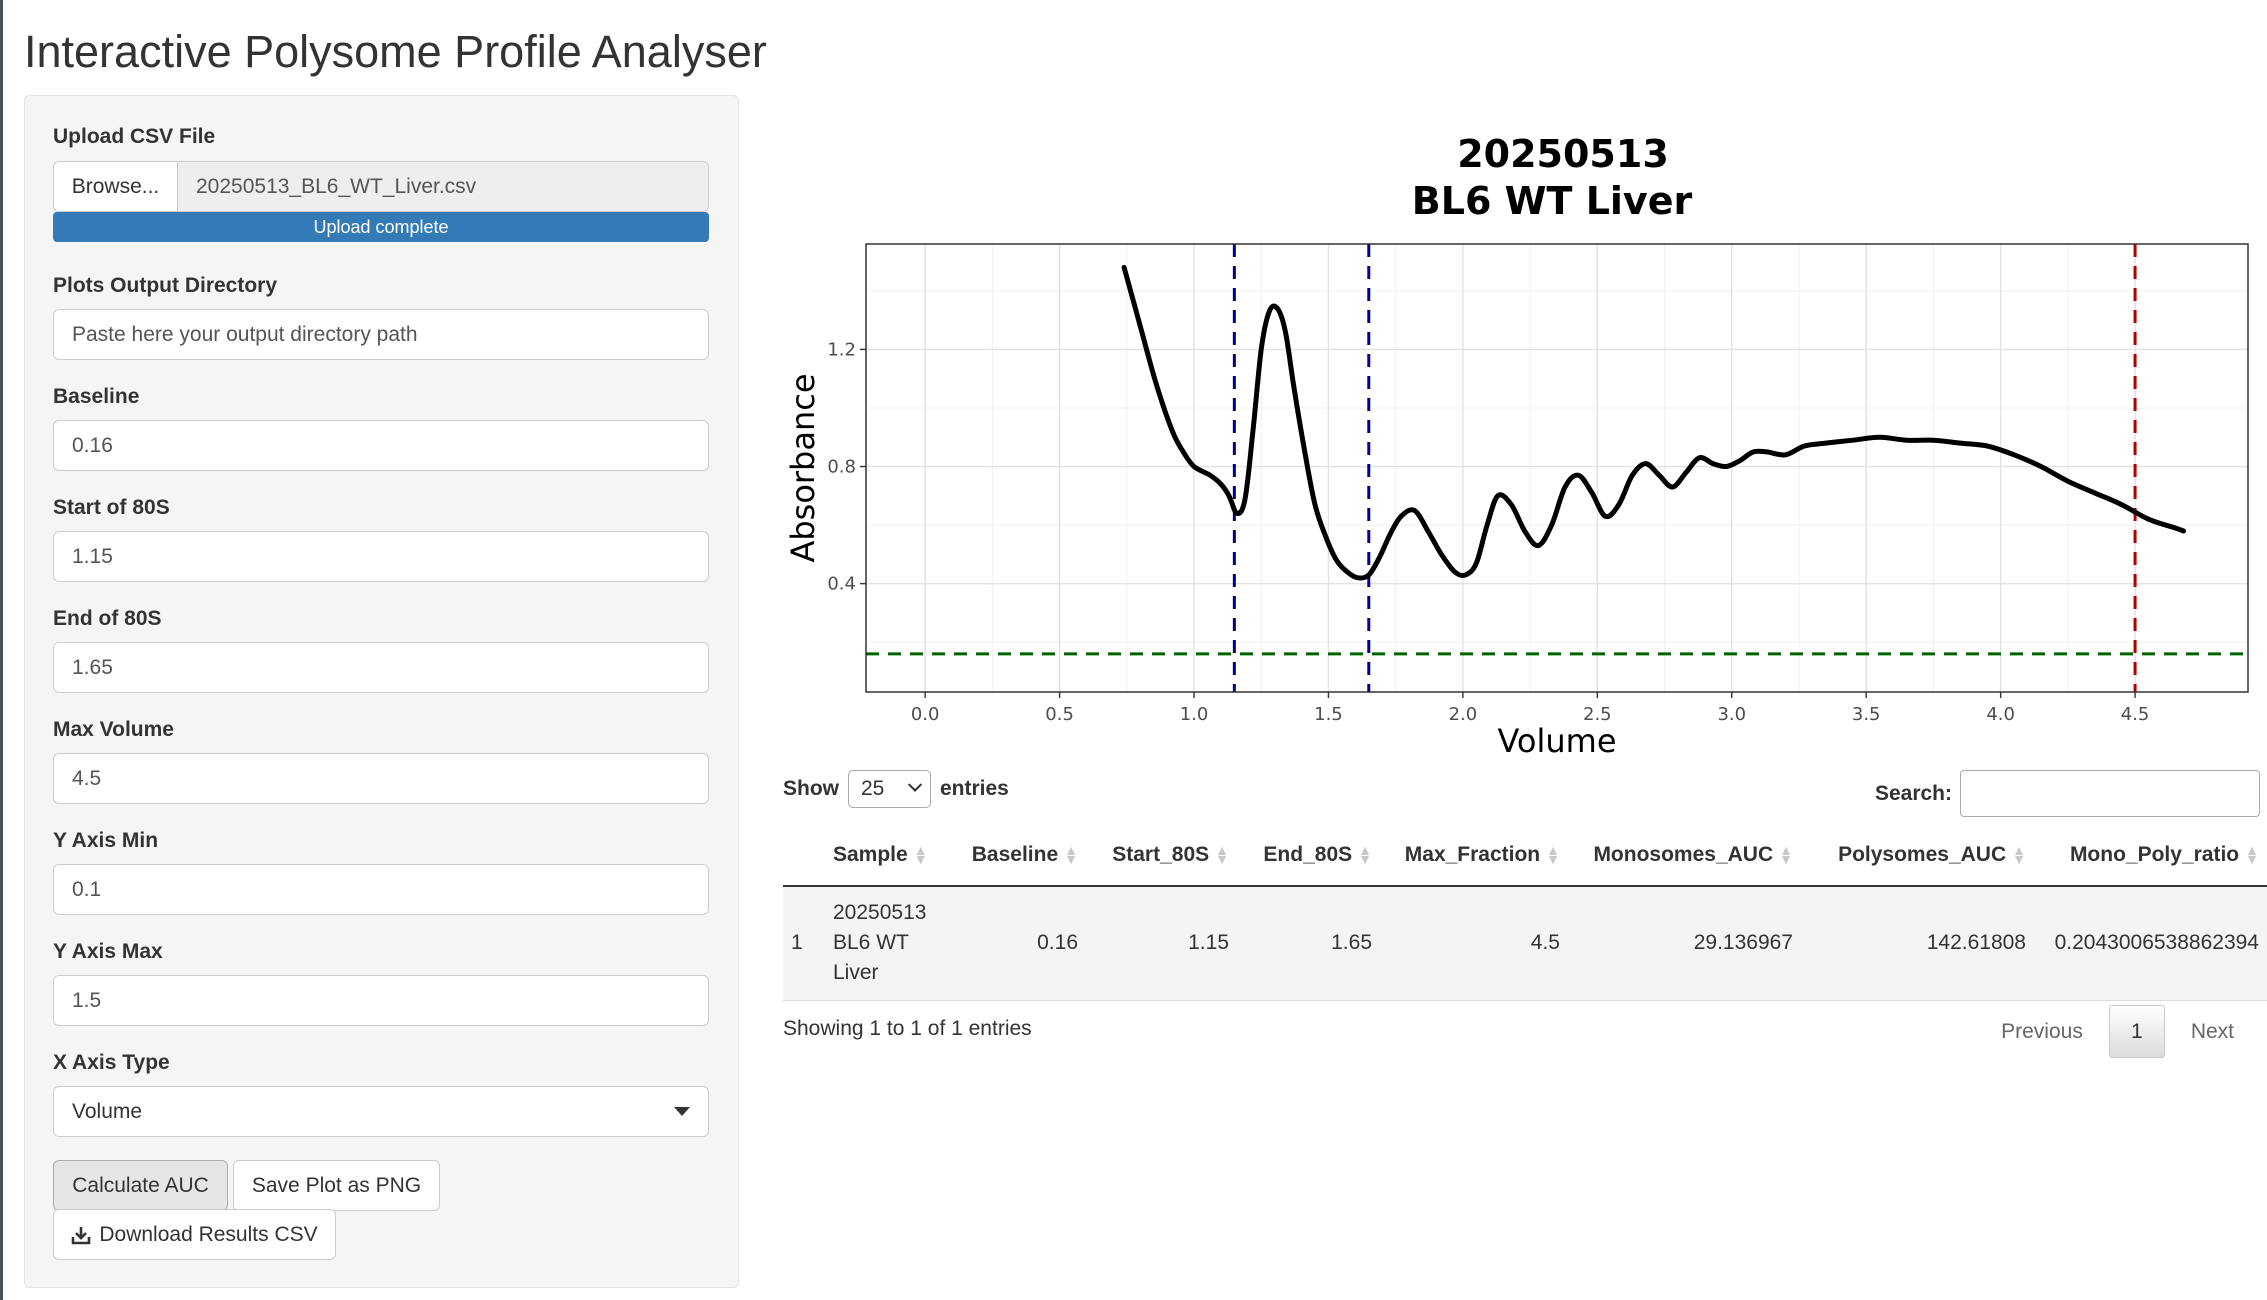 The height and width of the screenshot is (1300, 2267). I want to click on entries-length-control: Show 25 entries, so click(896, 789).